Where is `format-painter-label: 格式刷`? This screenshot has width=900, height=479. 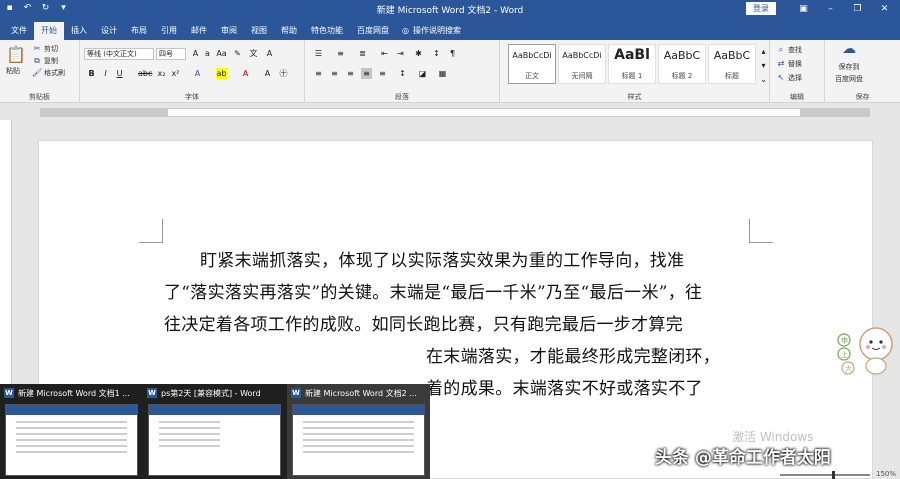 format-painter-label: 格式刷 is located at coordinates (54, 73).